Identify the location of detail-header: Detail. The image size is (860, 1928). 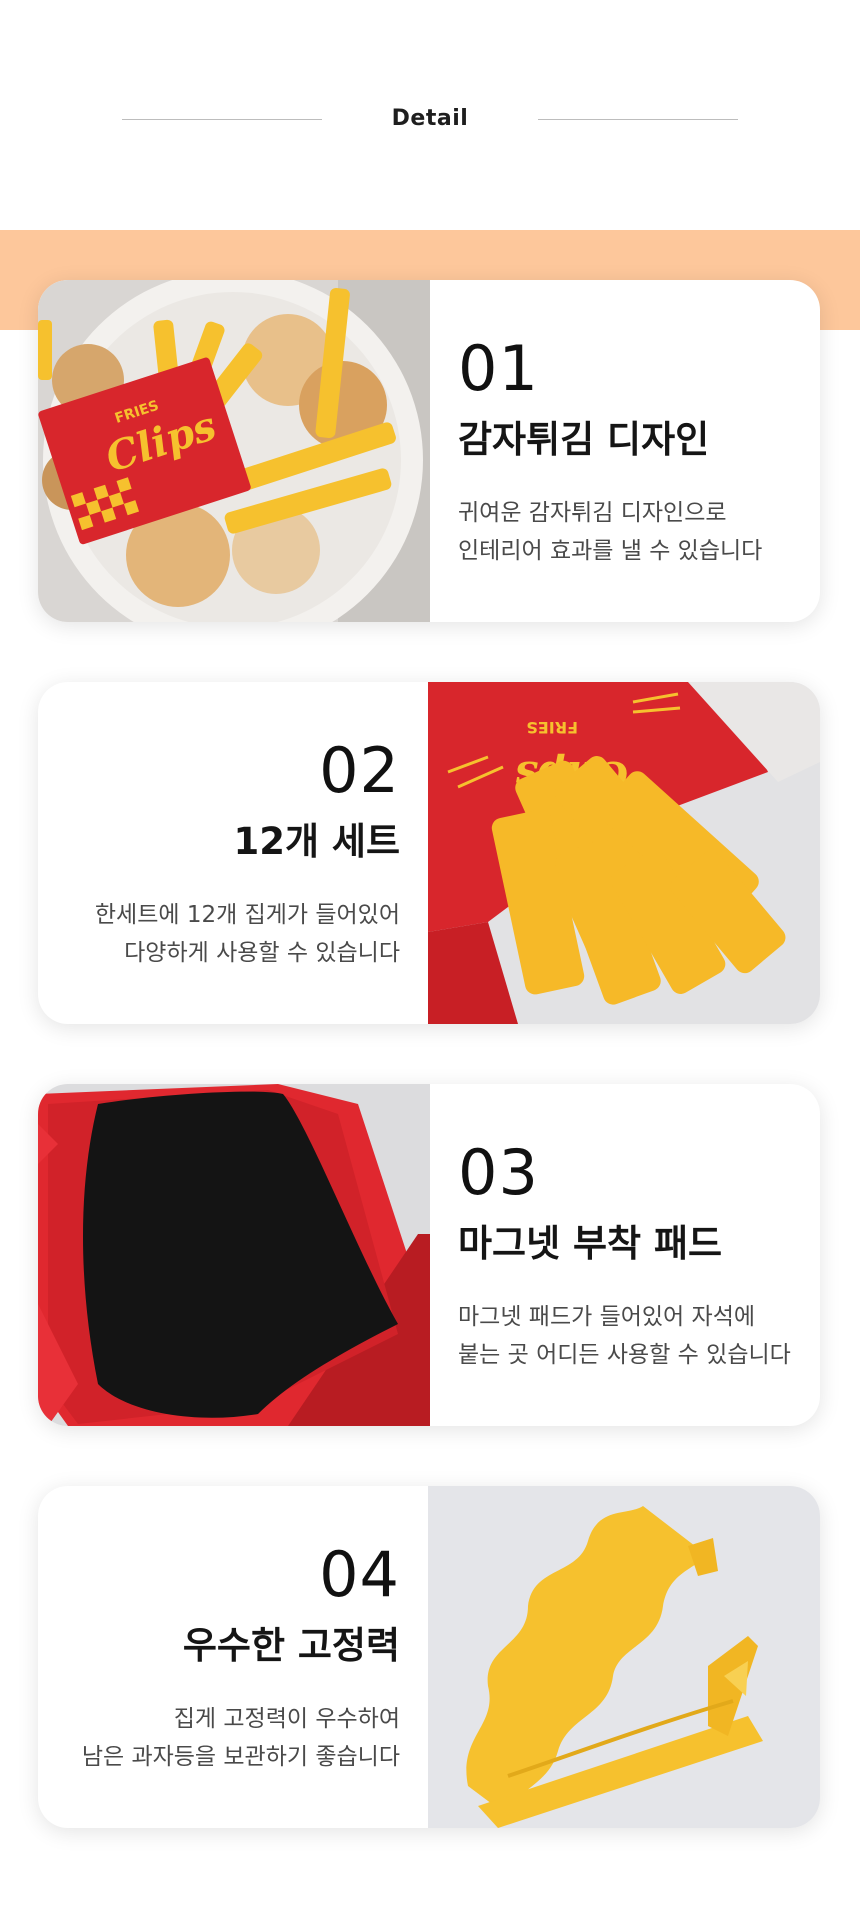
(430, 115).